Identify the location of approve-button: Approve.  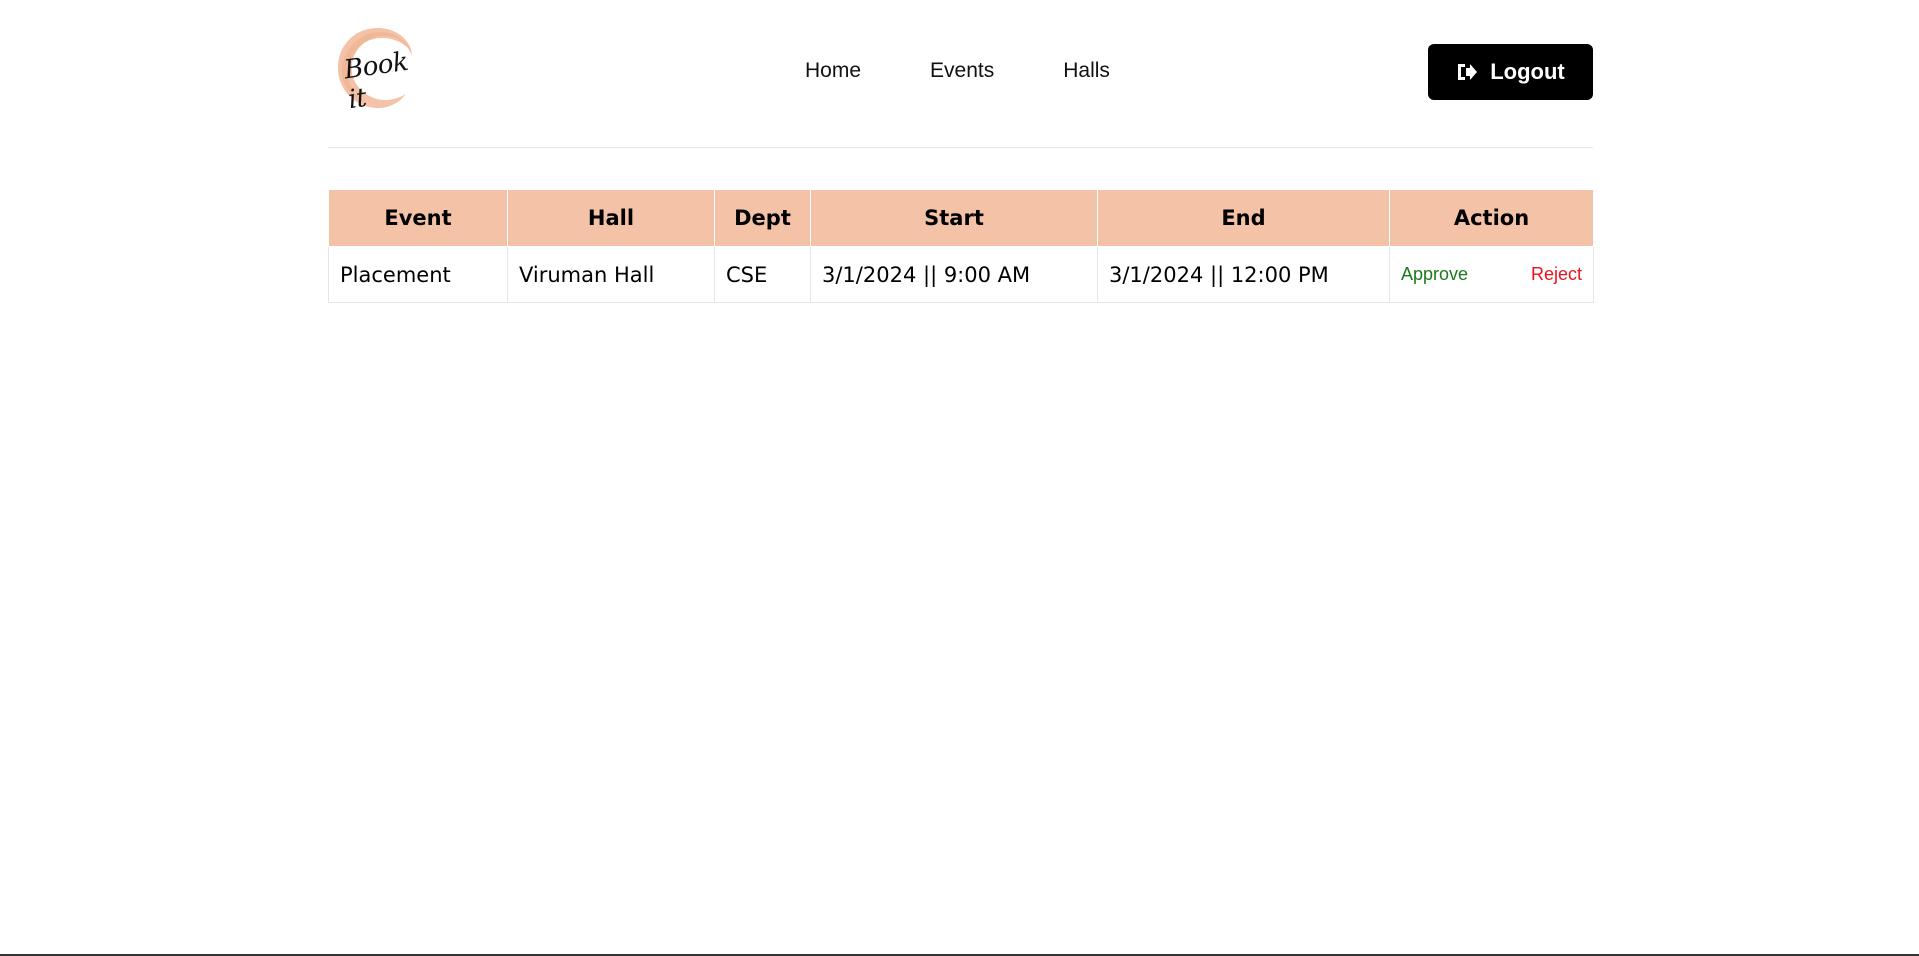
(1434, 274).